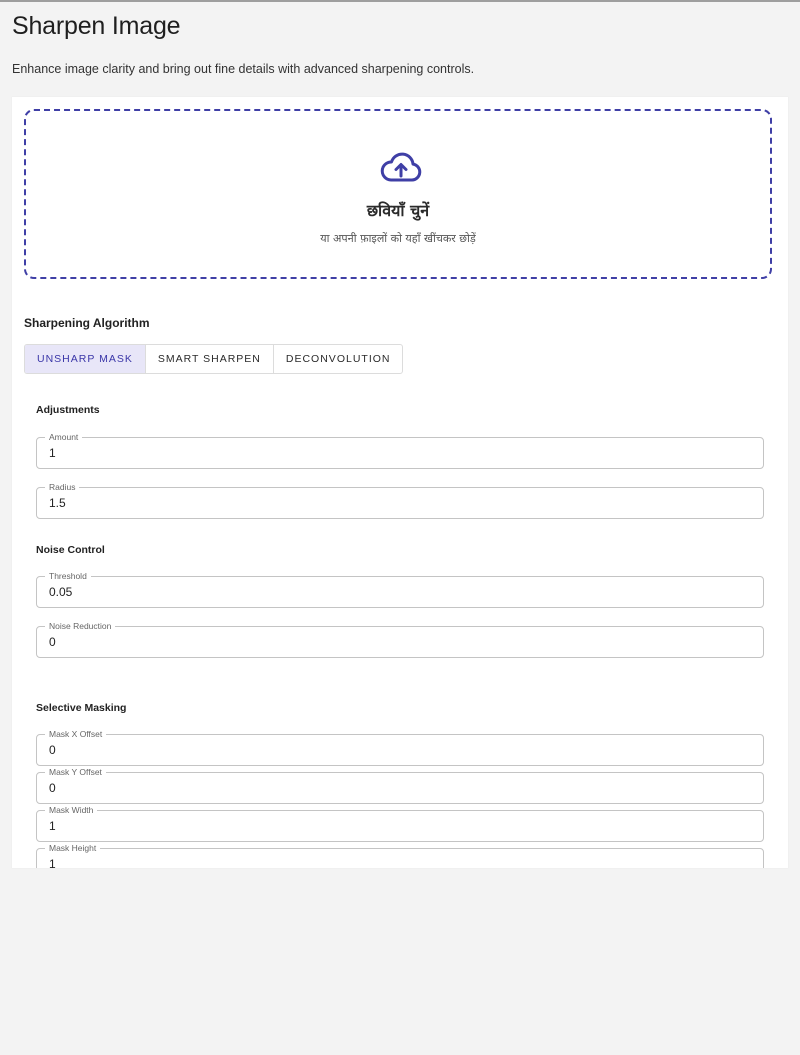  Describe the element at coordinates (399, 503) in the screenshot. I see `radius-input` at that location.